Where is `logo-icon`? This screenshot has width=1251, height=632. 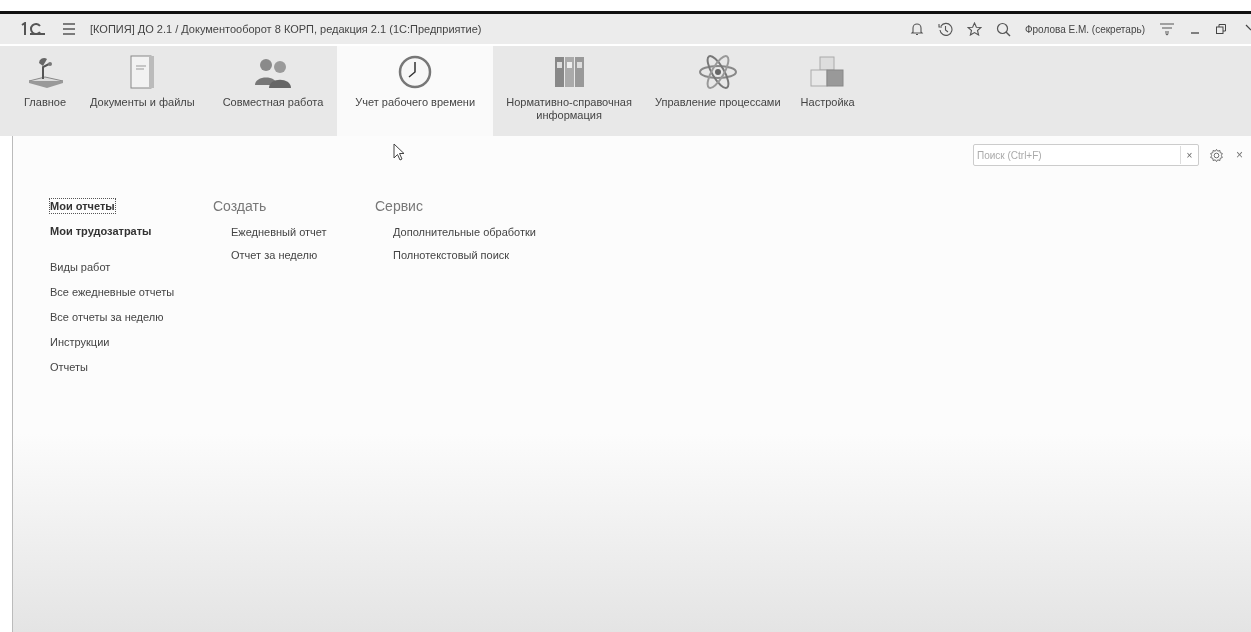 logo-icon is located at coordinates (33, 29).